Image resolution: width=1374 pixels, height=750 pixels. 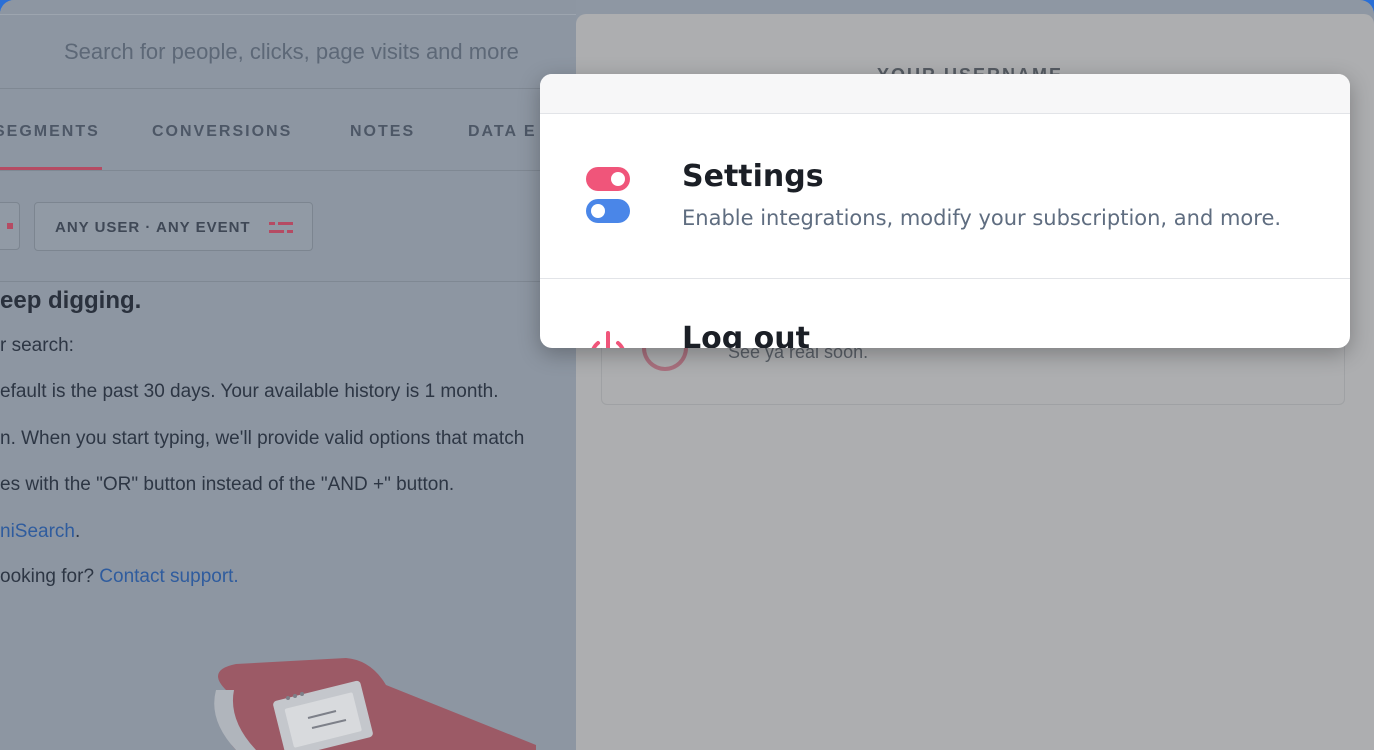 I want to click on filter-row: ANY USER · ANY EVENT, so click(x=288, y=226).